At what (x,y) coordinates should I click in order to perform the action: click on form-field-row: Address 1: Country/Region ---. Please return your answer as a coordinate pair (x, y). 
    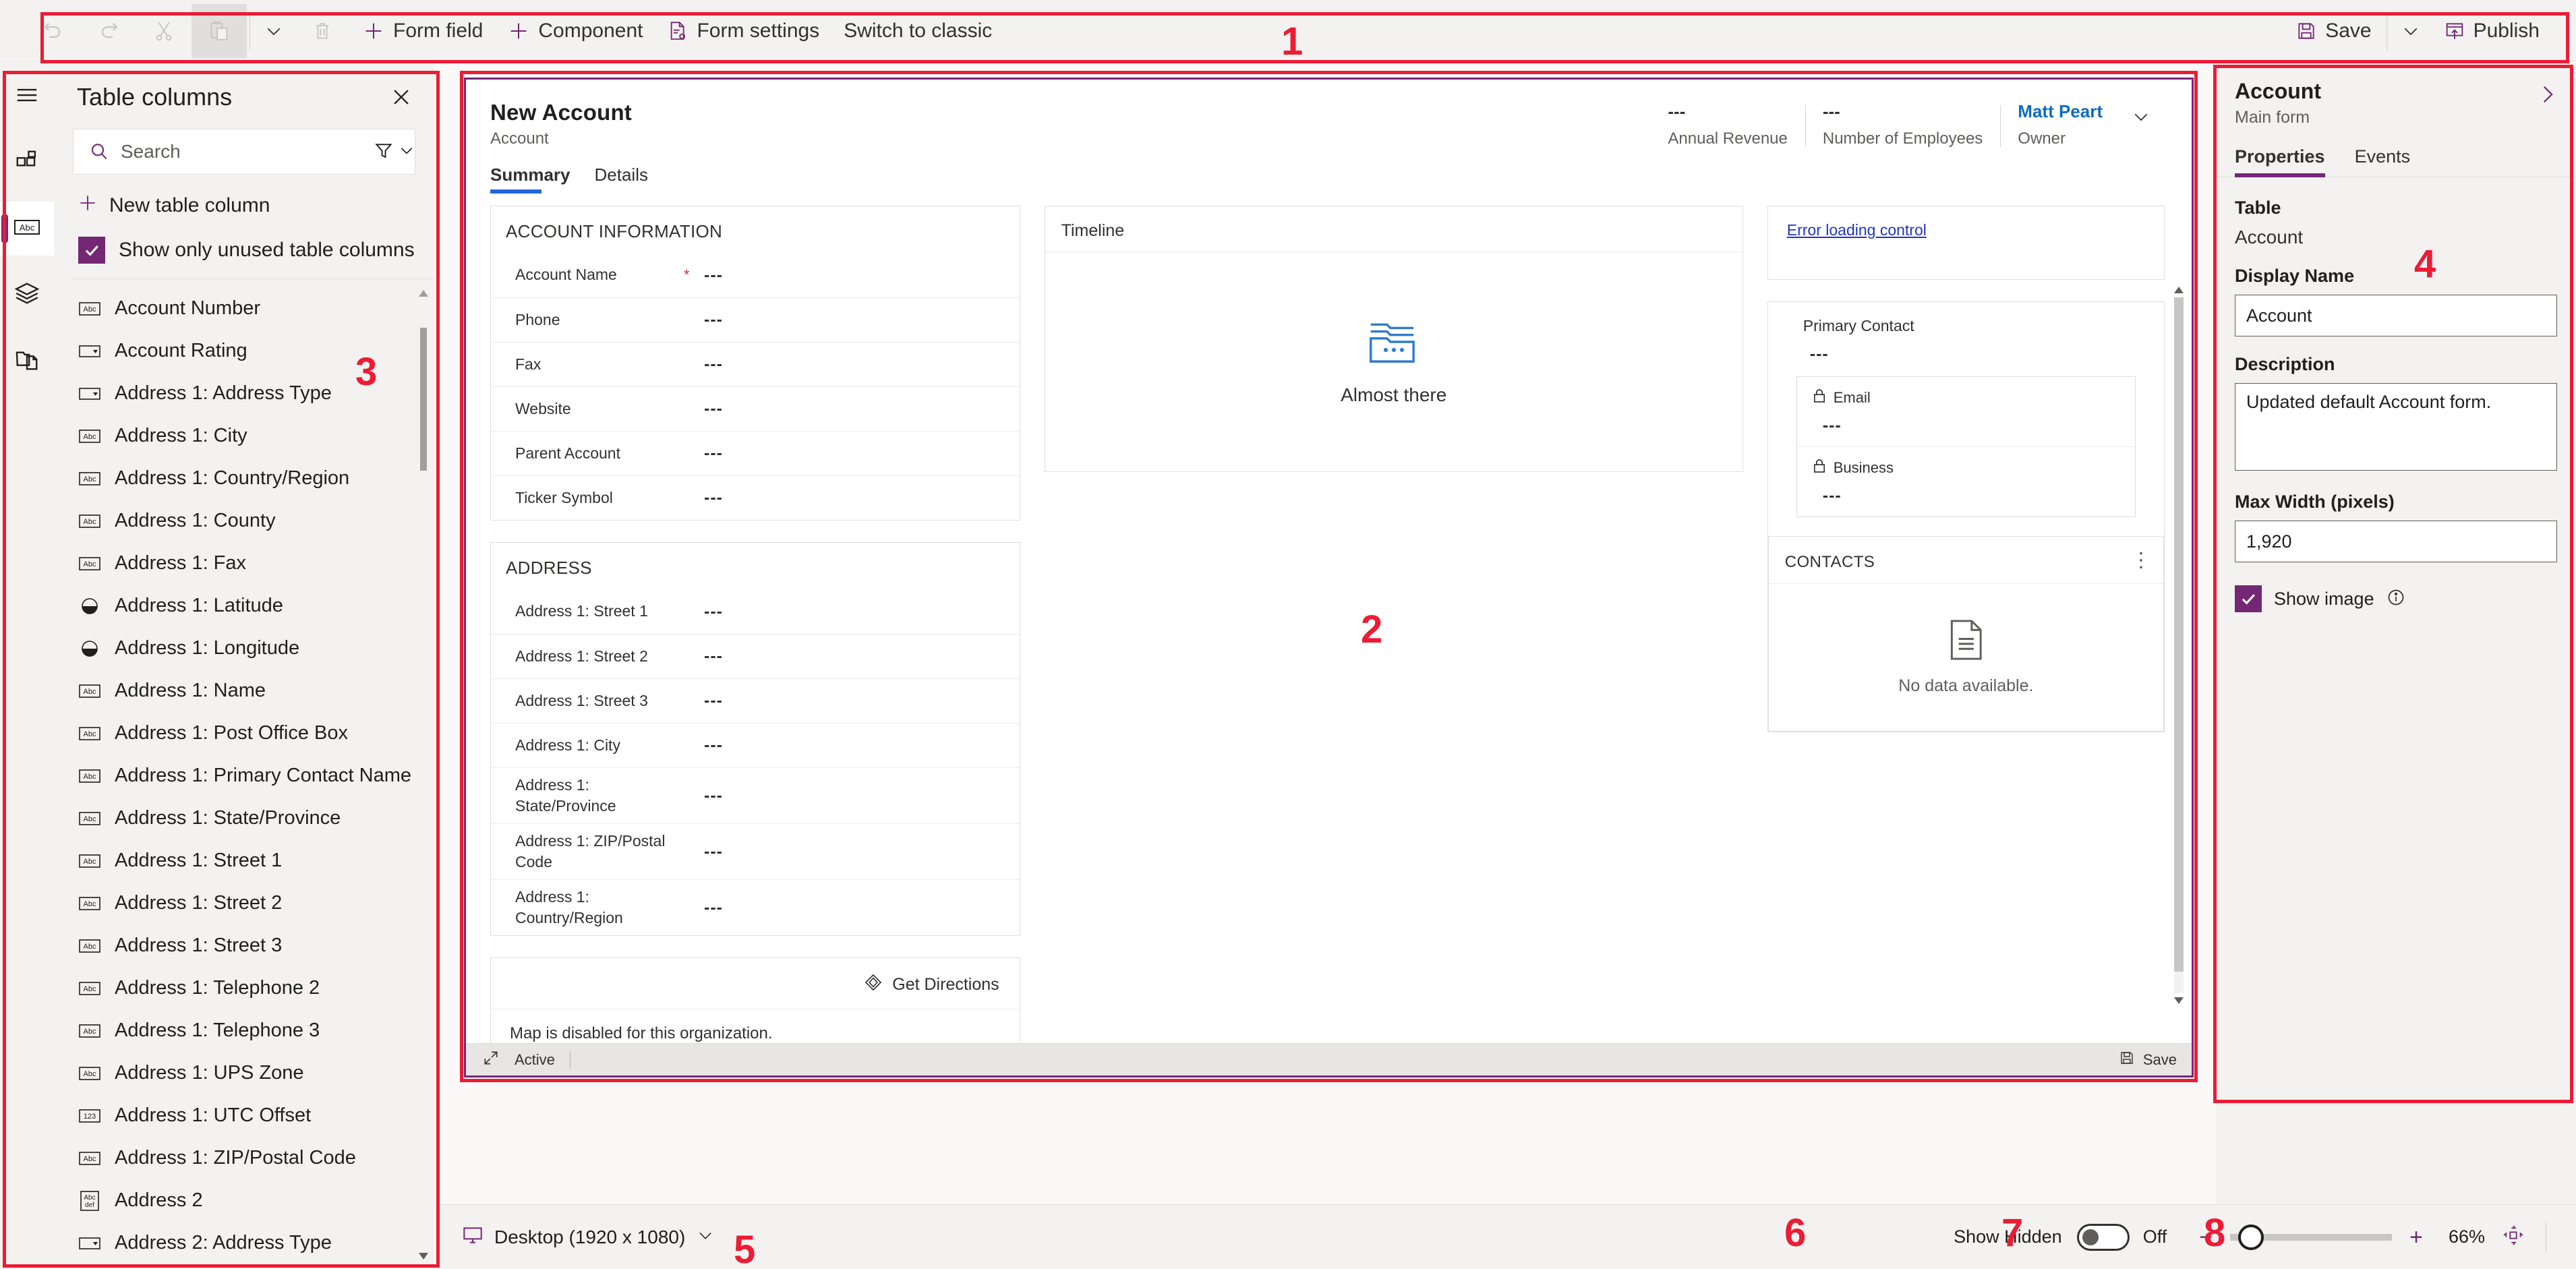
    Looking at the image, I should click on (755, 907).